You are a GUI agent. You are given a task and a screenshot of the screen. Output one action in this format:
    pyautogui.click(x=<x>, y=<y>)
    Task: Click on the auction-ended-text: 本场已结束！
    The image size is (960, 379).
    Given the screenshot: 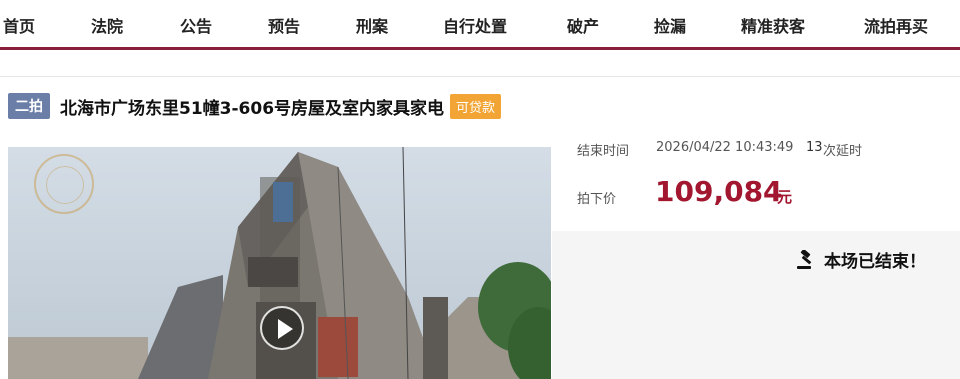 What is the action you would take?
    pyautogui.click(x=875, y=262)
    